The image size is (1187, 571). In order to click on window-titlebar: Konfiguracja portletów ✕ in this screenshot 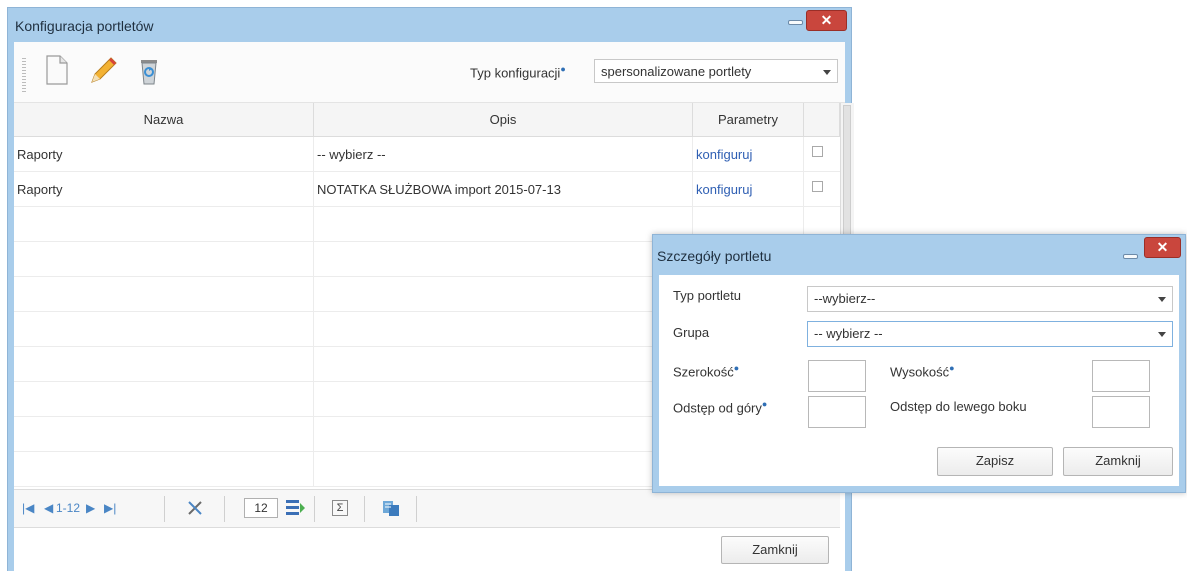, I will do `click(429, 24)`.